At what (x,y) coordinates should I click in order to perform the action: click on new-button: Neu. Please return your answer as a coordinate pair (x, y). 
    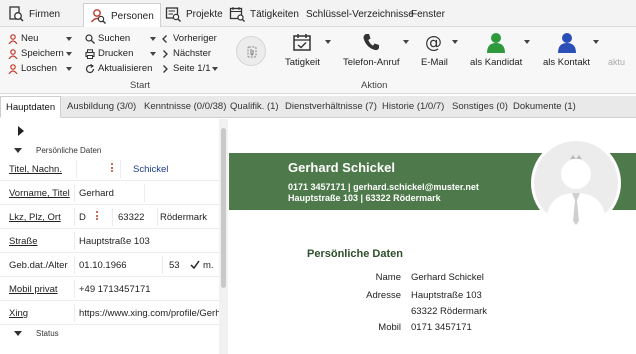
    Looking at the image, I should click on (23, 38).